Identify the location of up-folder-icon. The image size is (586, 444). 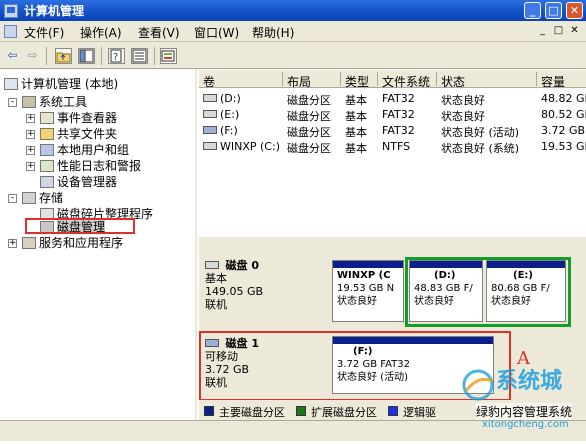
(63, 56).